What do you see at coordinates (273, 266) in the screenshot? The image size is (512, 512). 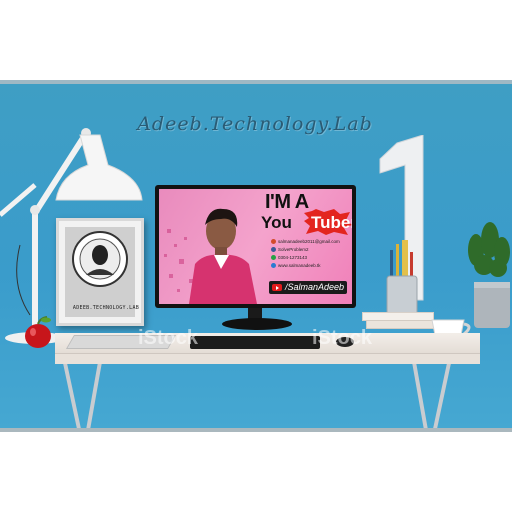 I see `globe-icon` at bounding box center [273, 266].